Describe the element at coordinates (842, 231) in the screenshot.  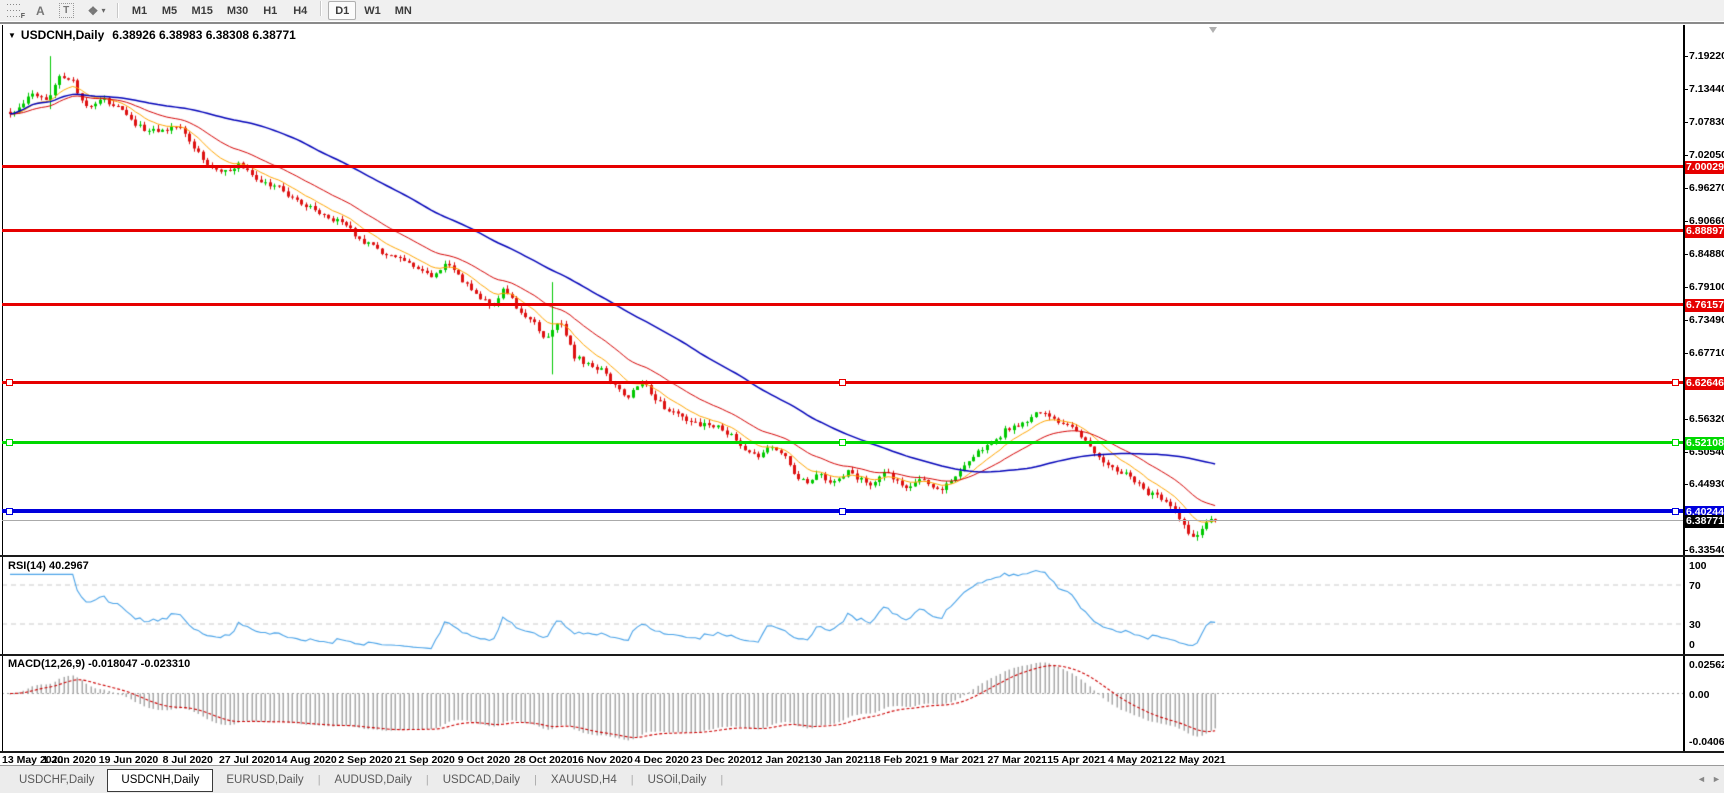
I see `horizontal-line-6.88897` at that location.